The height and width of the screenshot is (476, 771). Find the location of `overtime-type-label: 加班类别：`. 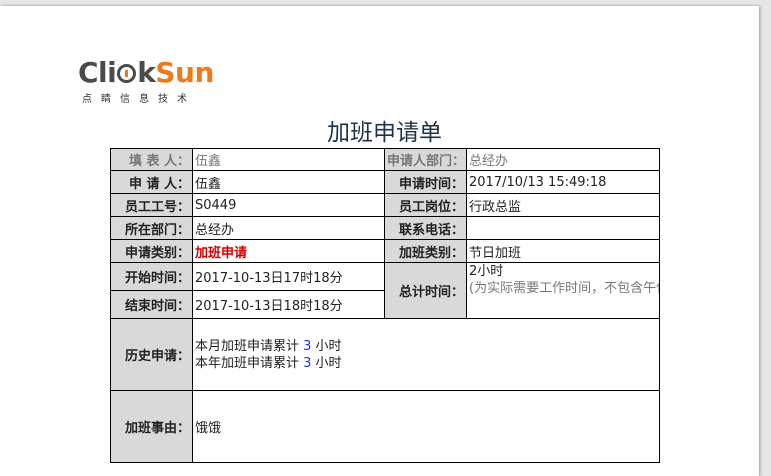

overtime-type-label: 加班类别： is located at coordinates (425, 251).